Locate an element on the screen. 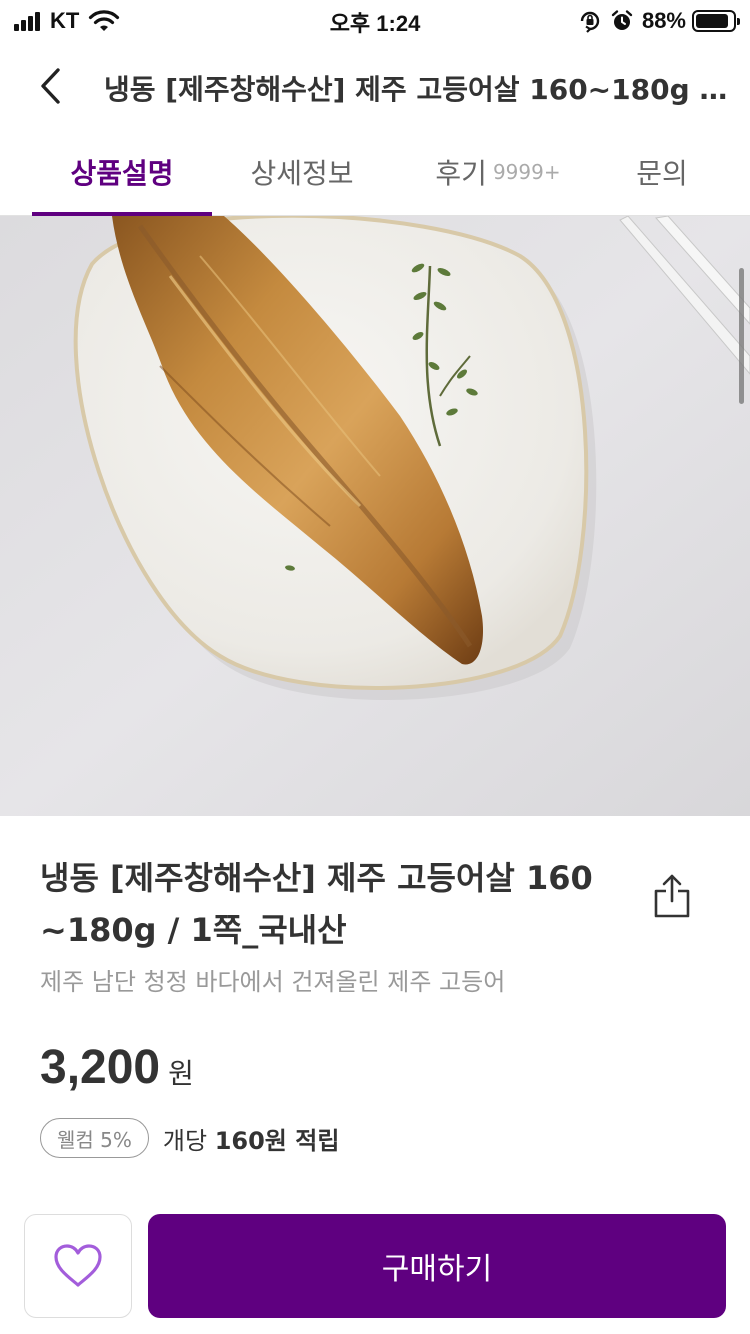  share-icon is located at coordinates (672, 896).